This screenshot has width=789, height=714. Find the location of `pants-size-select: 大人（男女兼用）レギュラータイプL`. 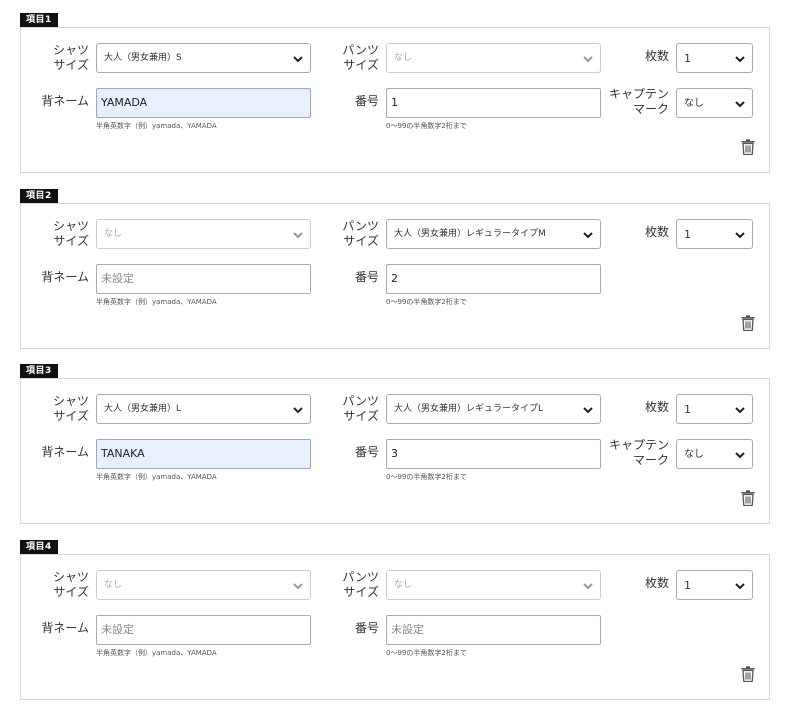

pants-size-select: 大人（男女兼用）レギュラータイプL is located at coordinates (493, 409).